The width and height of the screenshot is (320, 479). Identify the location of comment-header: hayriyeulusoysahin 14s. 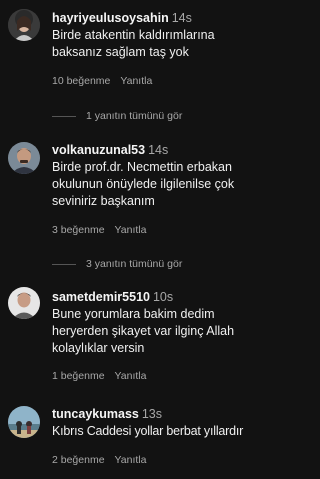
(161, 18).